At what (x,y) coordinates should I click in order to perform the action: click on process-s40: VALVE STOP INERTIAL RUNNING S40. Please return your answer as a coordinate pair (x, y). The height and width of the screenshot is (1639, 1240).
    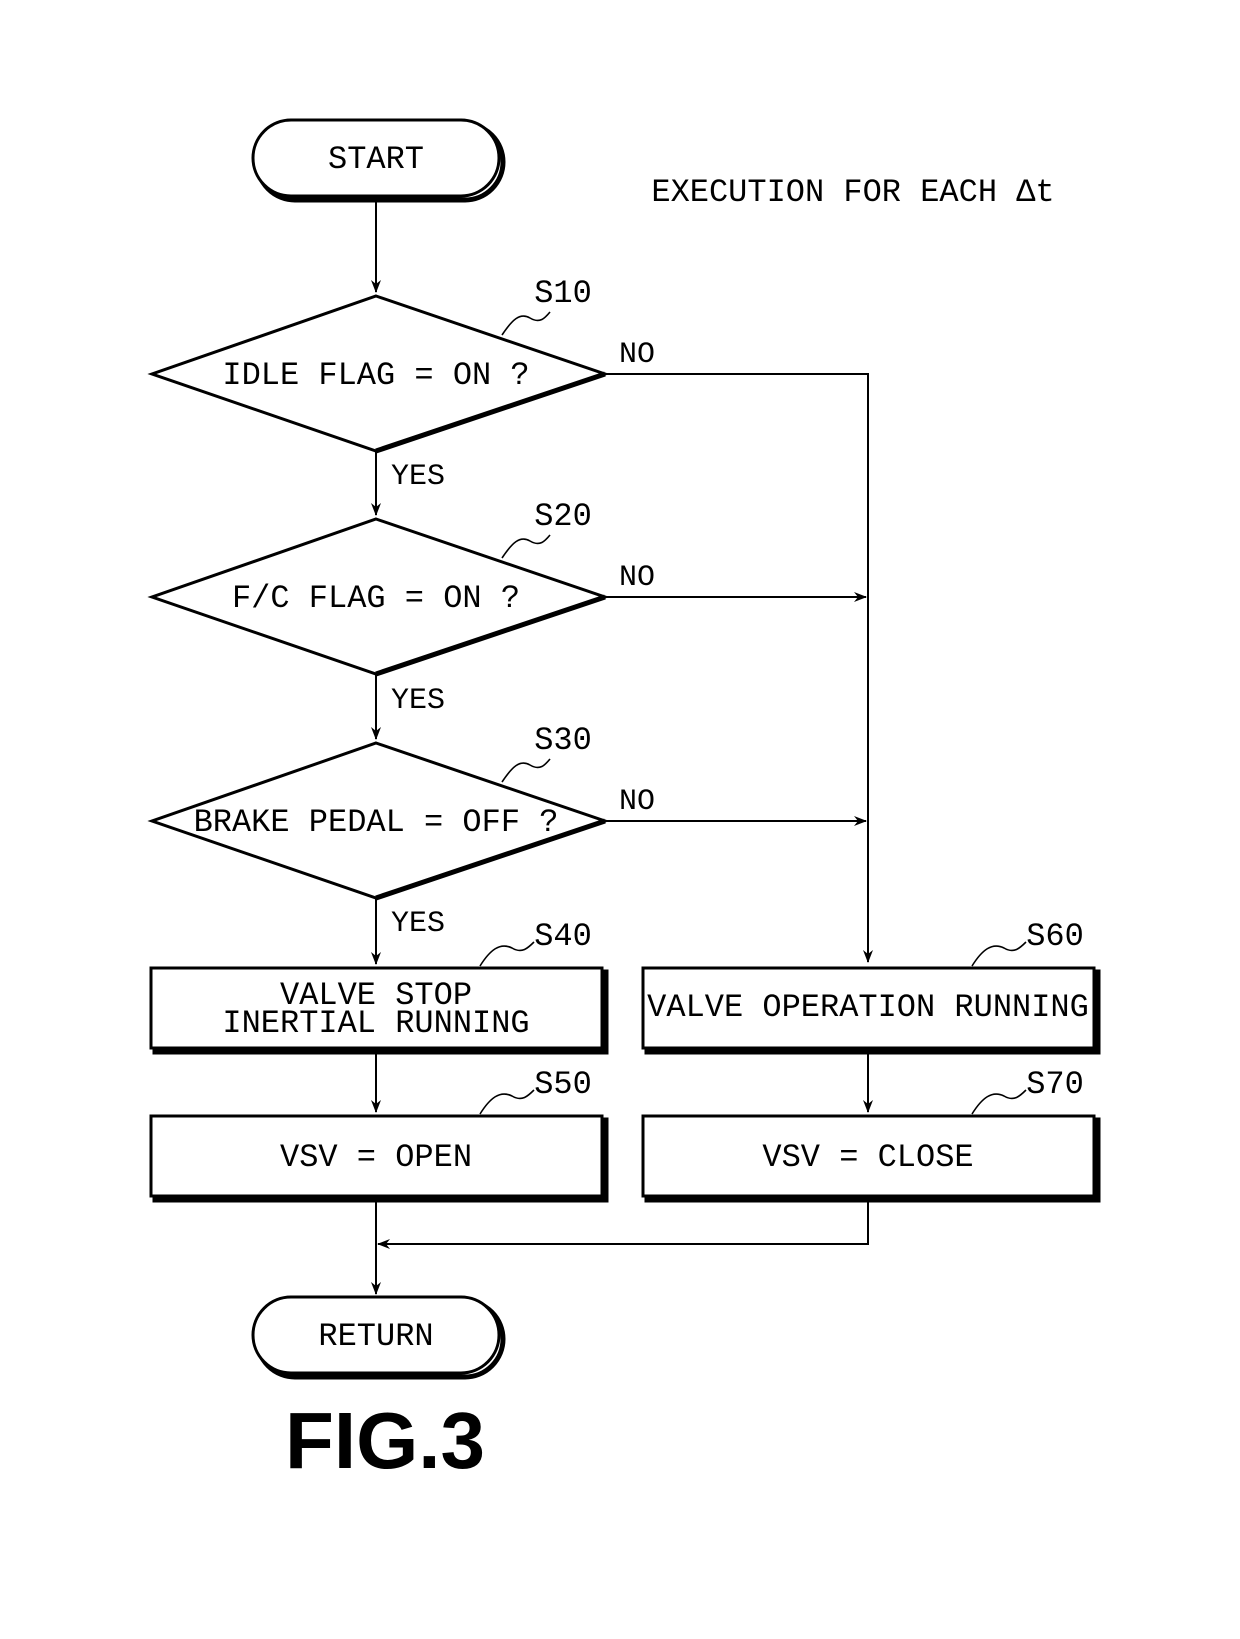
    Looking at the image, I should click on (379, 986).